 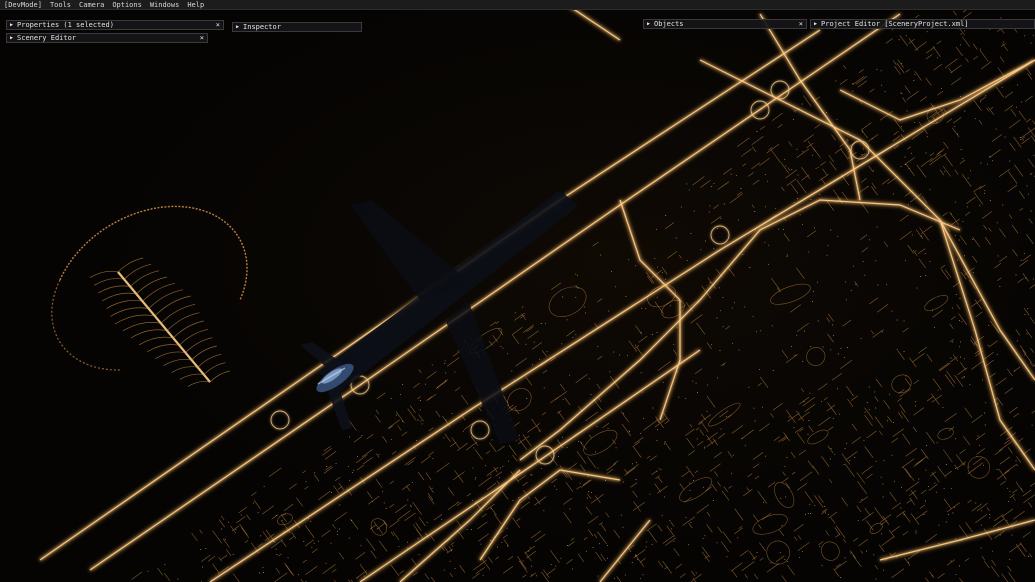 What do you see at coordinates (23, 5) in the screenshot?
I see `menu-devmode: [DevMode]` at bounding box center [23, 5].